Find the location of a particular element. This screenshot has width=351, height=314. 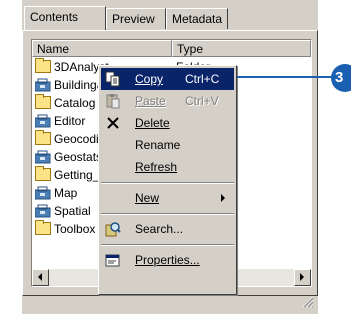

menu-item-refresh: Refresh is located at coordinates (167, 167).